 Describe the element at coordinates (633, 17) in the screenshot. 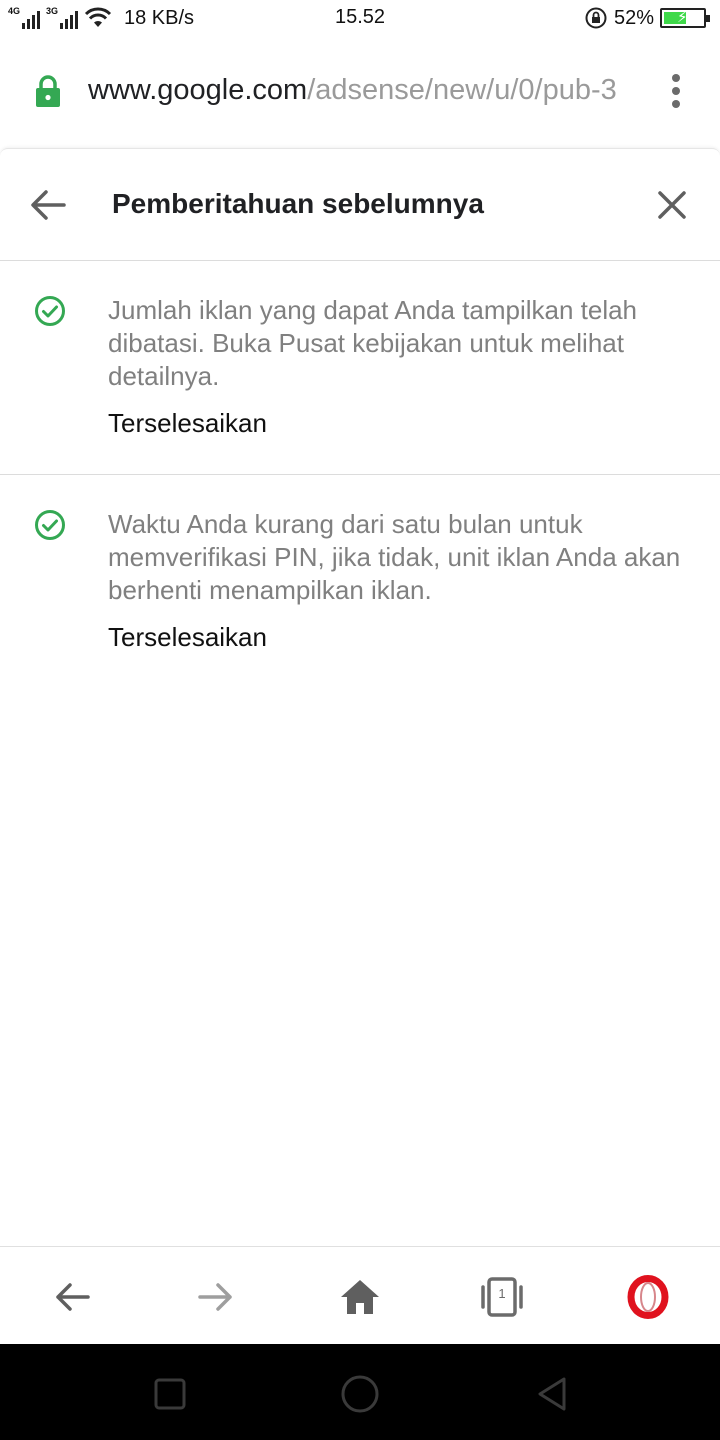

I see `battery-percent: 52%` at that location.